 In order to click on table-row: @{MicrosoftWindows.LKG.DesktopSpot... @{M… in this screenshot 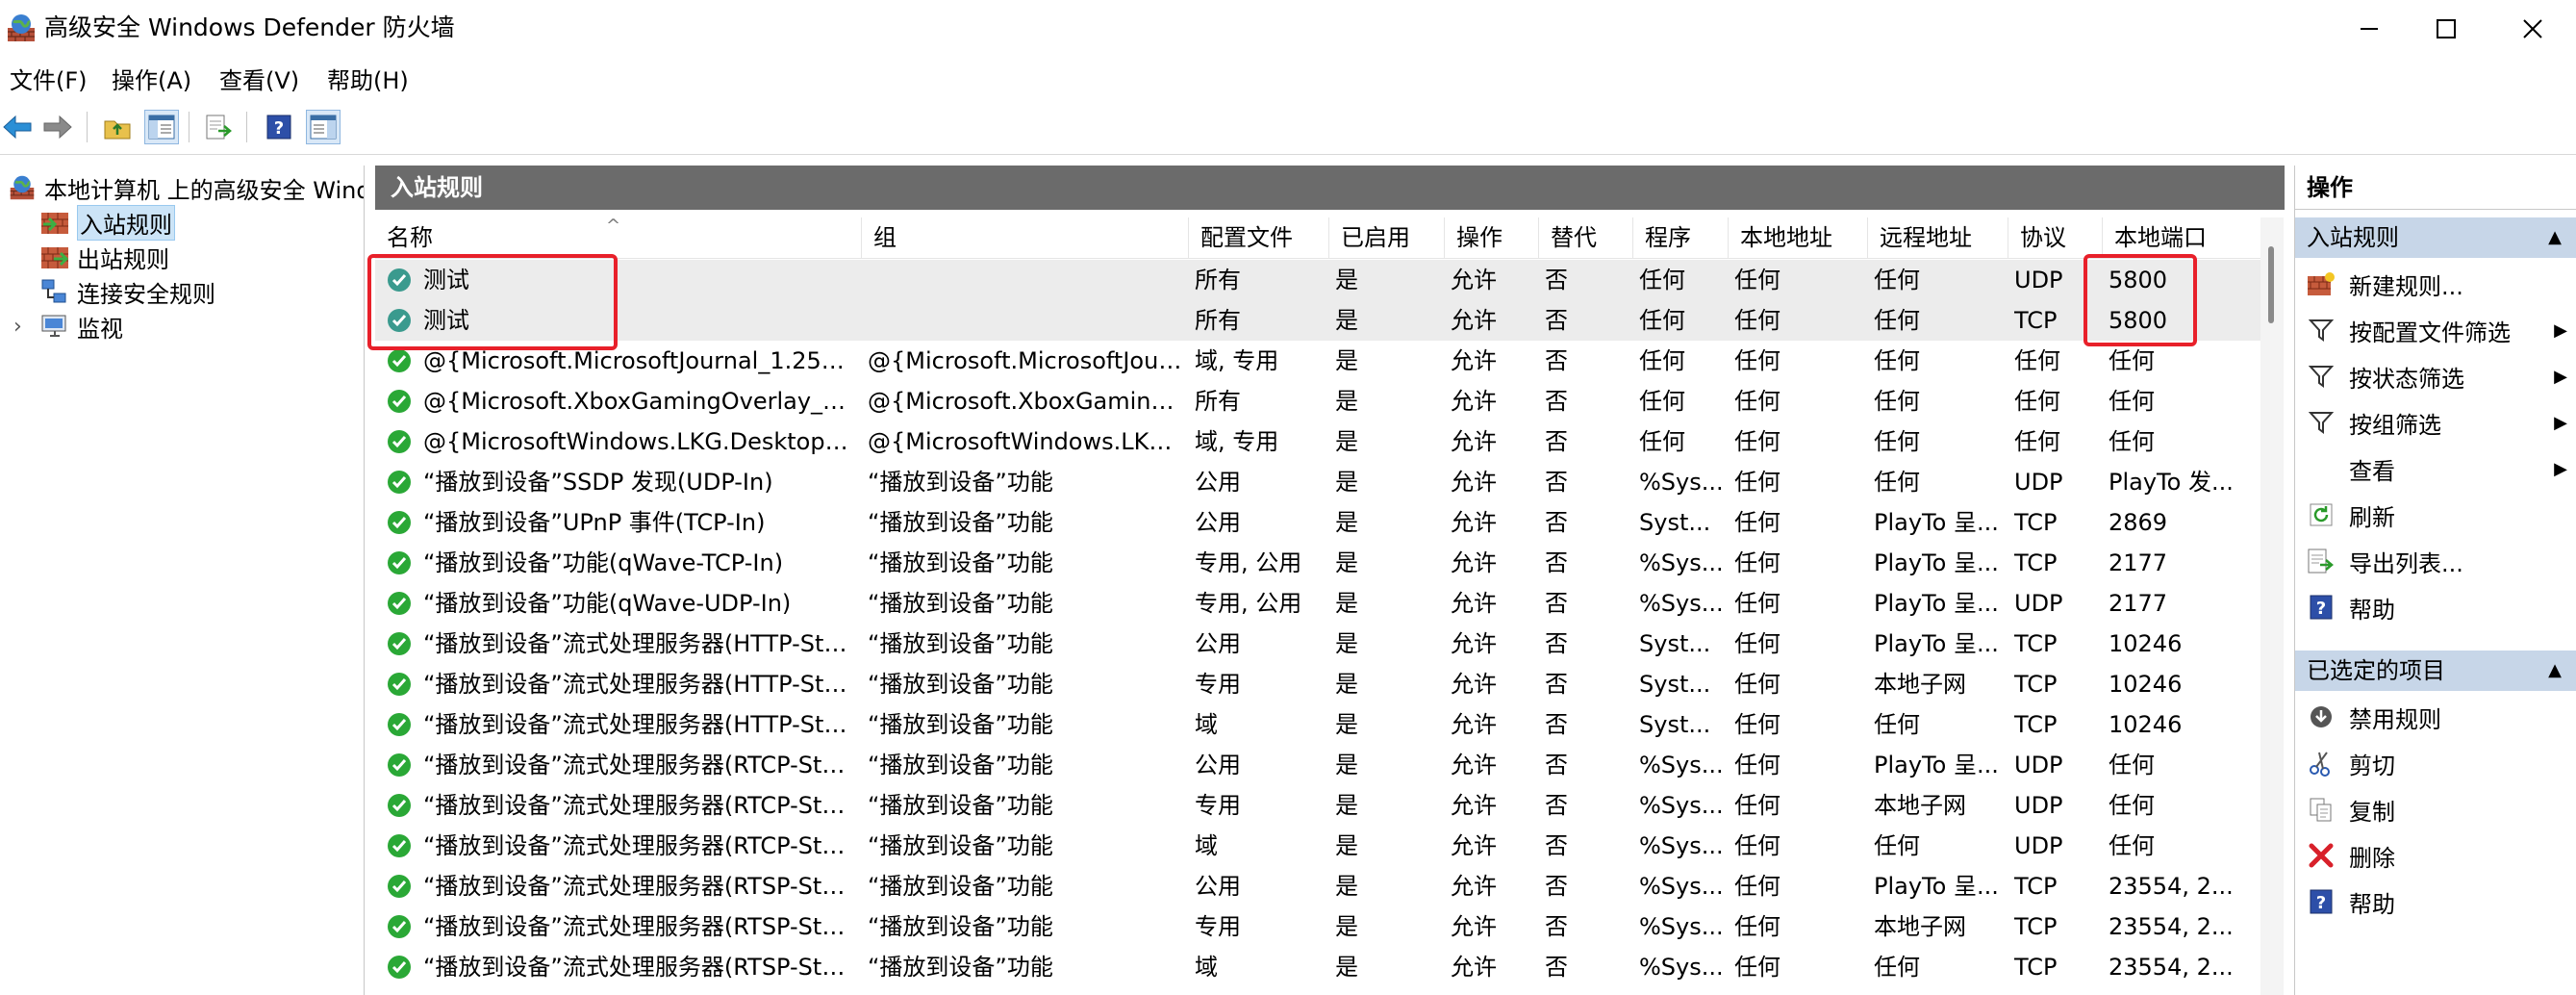, I will do `click(1317, 441)`.